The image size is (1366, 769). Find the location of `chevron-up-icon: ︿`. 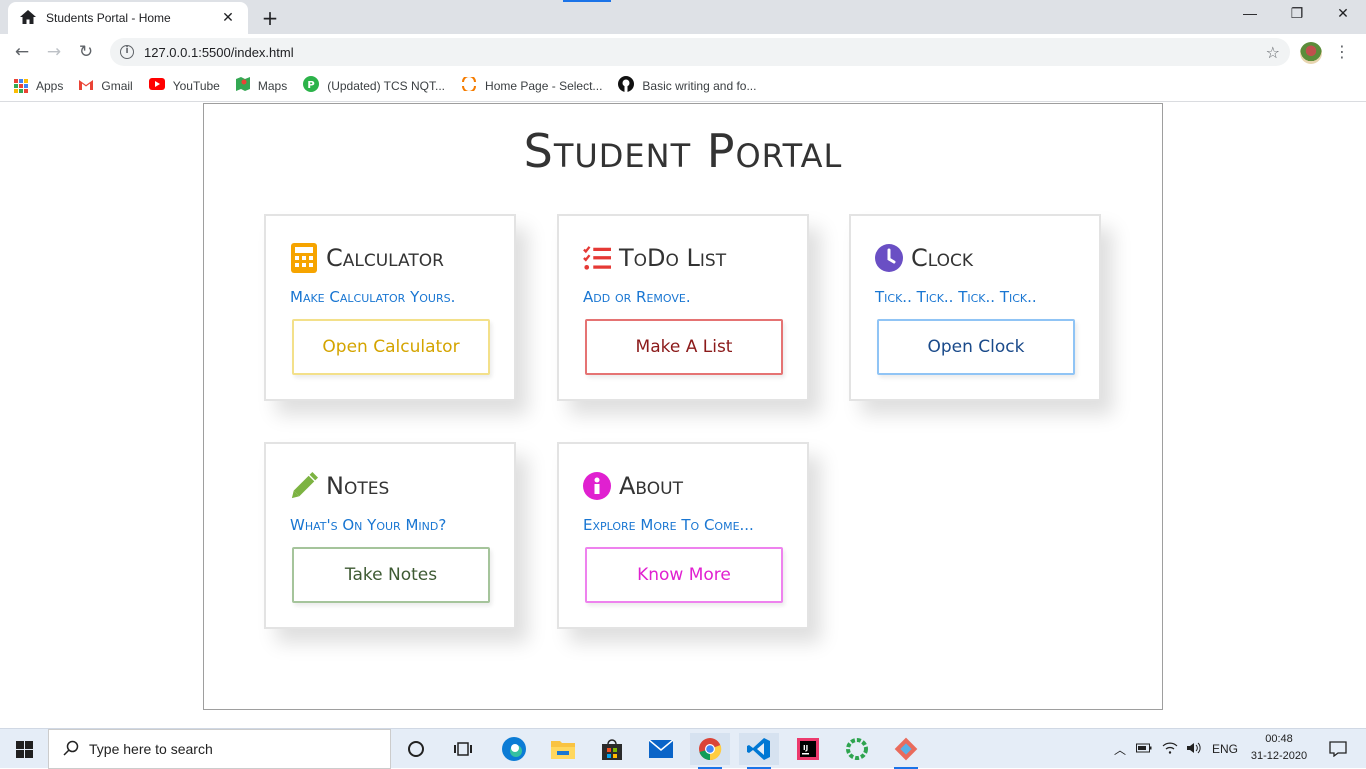

chevron-up-icon: ︿ is located at coordinates (1120, 749).